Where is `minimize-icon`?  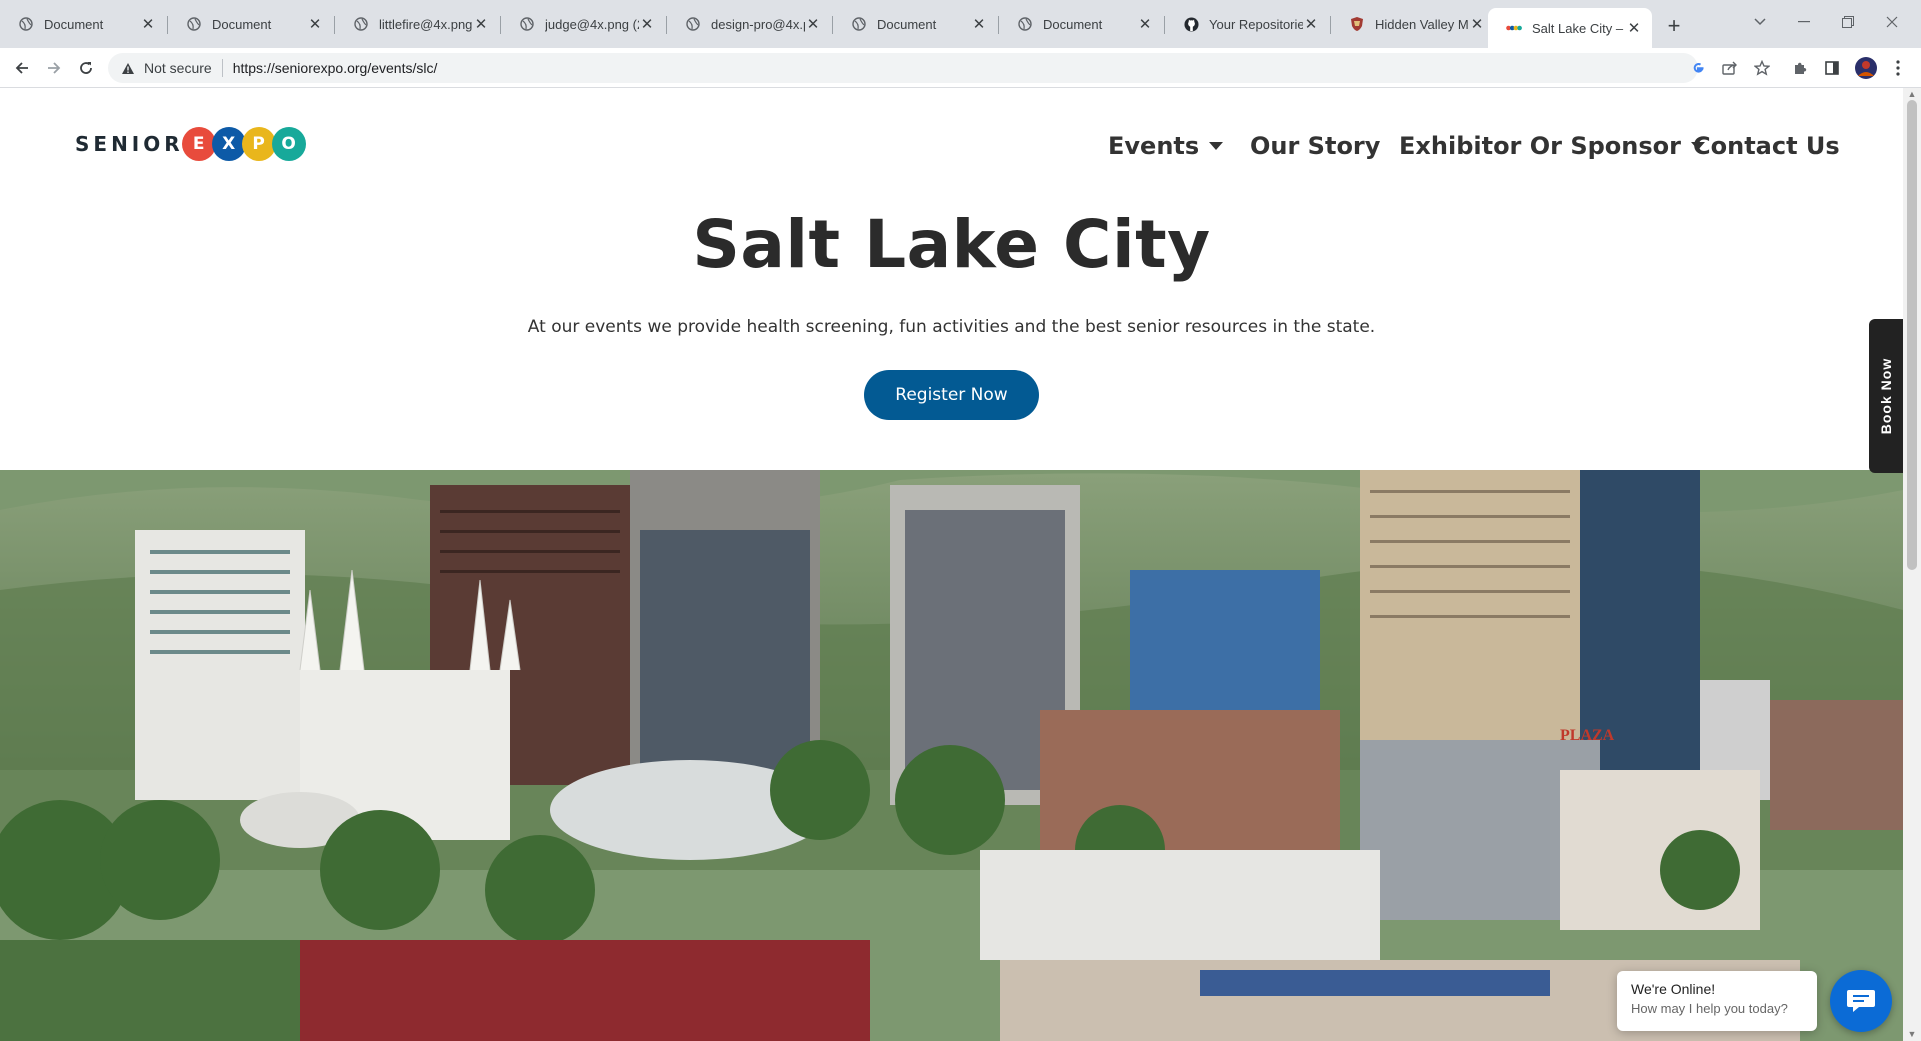
minimize-icon is located at coordinates (1804, 22).